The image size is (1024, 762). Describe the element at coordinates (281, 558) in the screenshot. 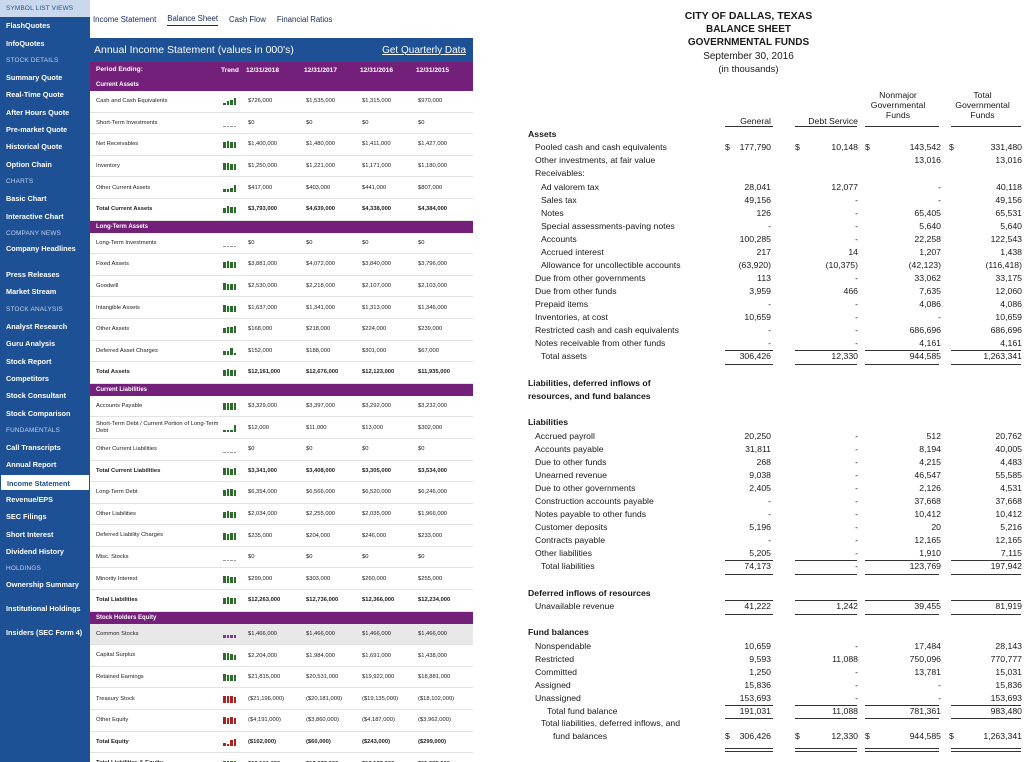

I see `statement-row: Misc. Stocks $0 $0 $0 $0` at that location.